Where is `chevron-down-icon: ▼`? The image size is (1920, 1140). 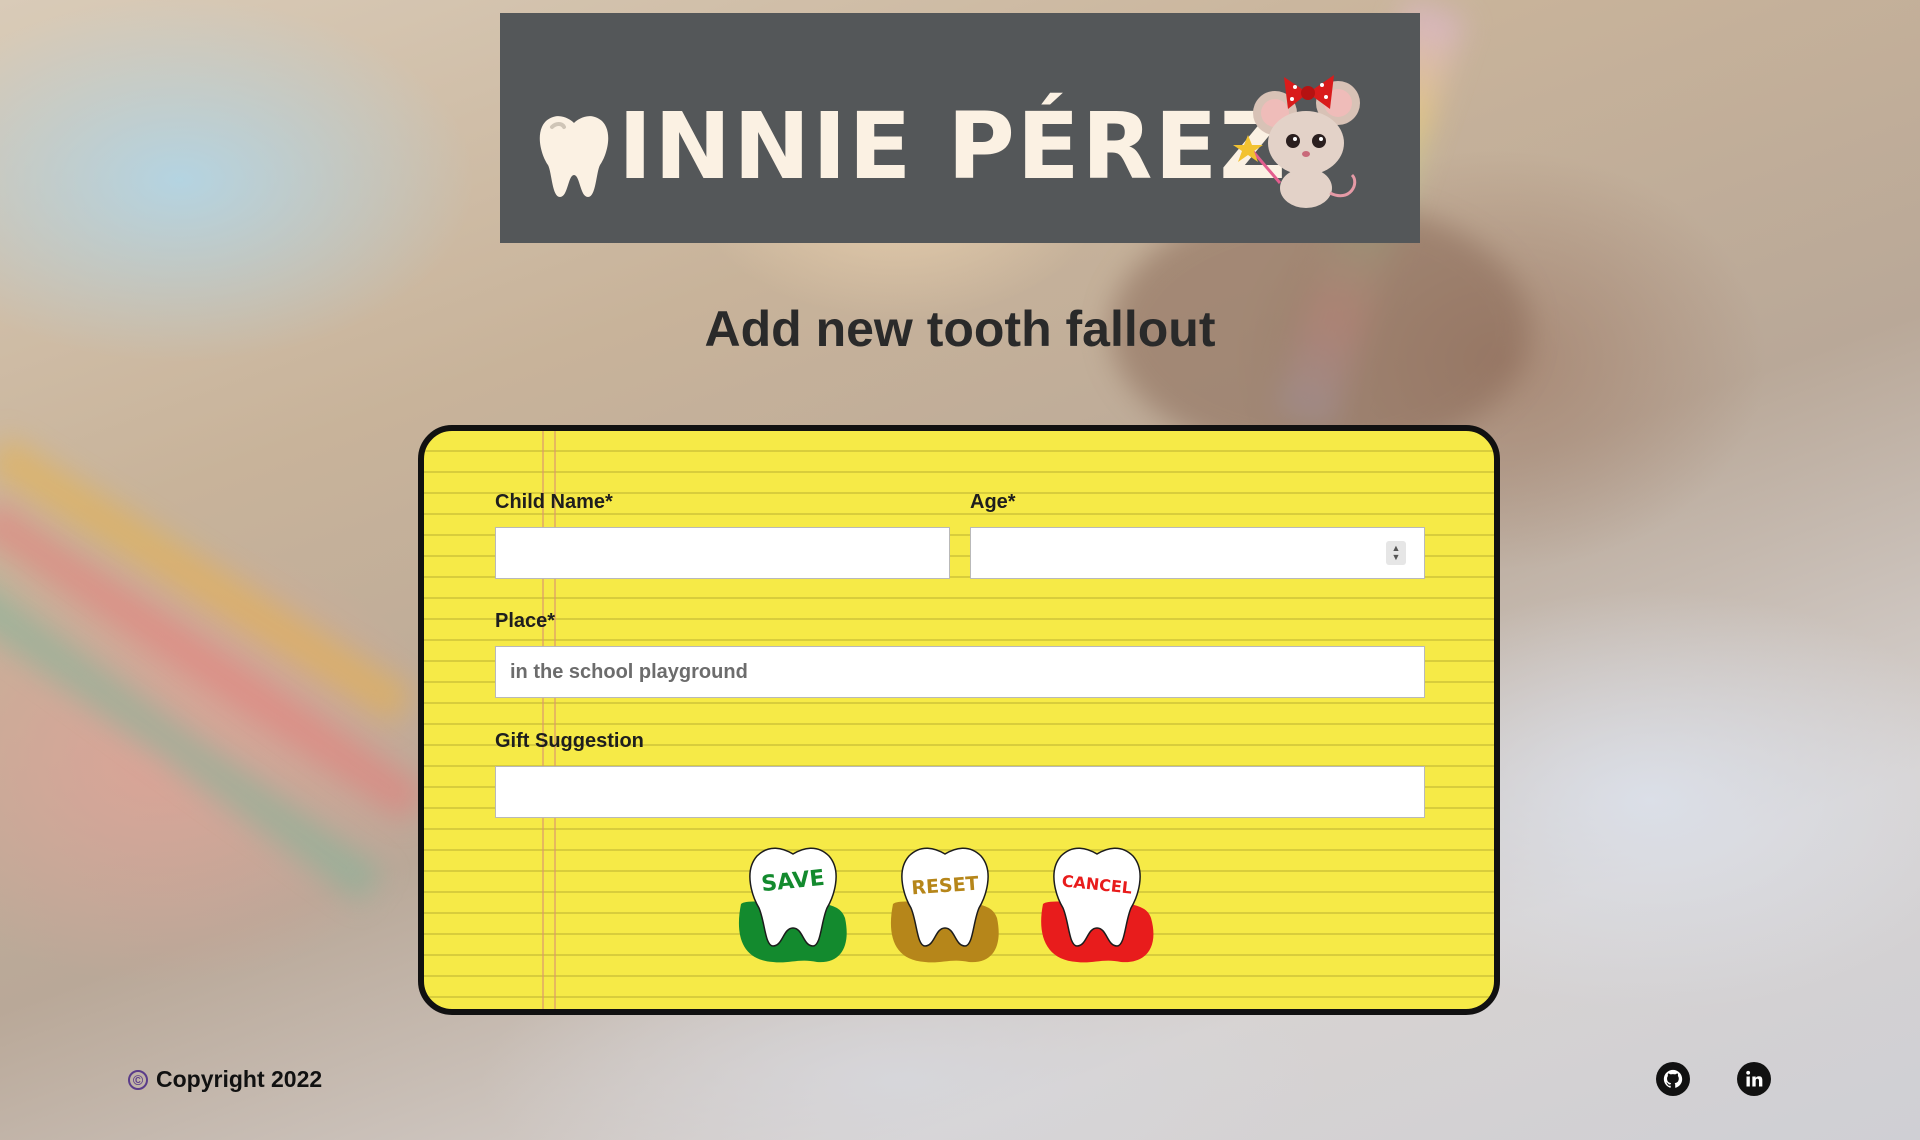 chevron-down-icon: ▼ is located at coordinates (1396, 557).